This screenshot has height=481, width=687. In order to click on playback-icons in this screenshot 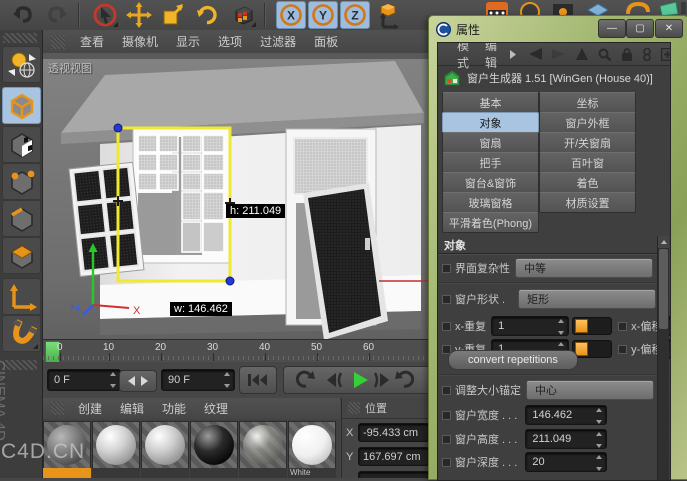, I will do `click(357, 380)`.